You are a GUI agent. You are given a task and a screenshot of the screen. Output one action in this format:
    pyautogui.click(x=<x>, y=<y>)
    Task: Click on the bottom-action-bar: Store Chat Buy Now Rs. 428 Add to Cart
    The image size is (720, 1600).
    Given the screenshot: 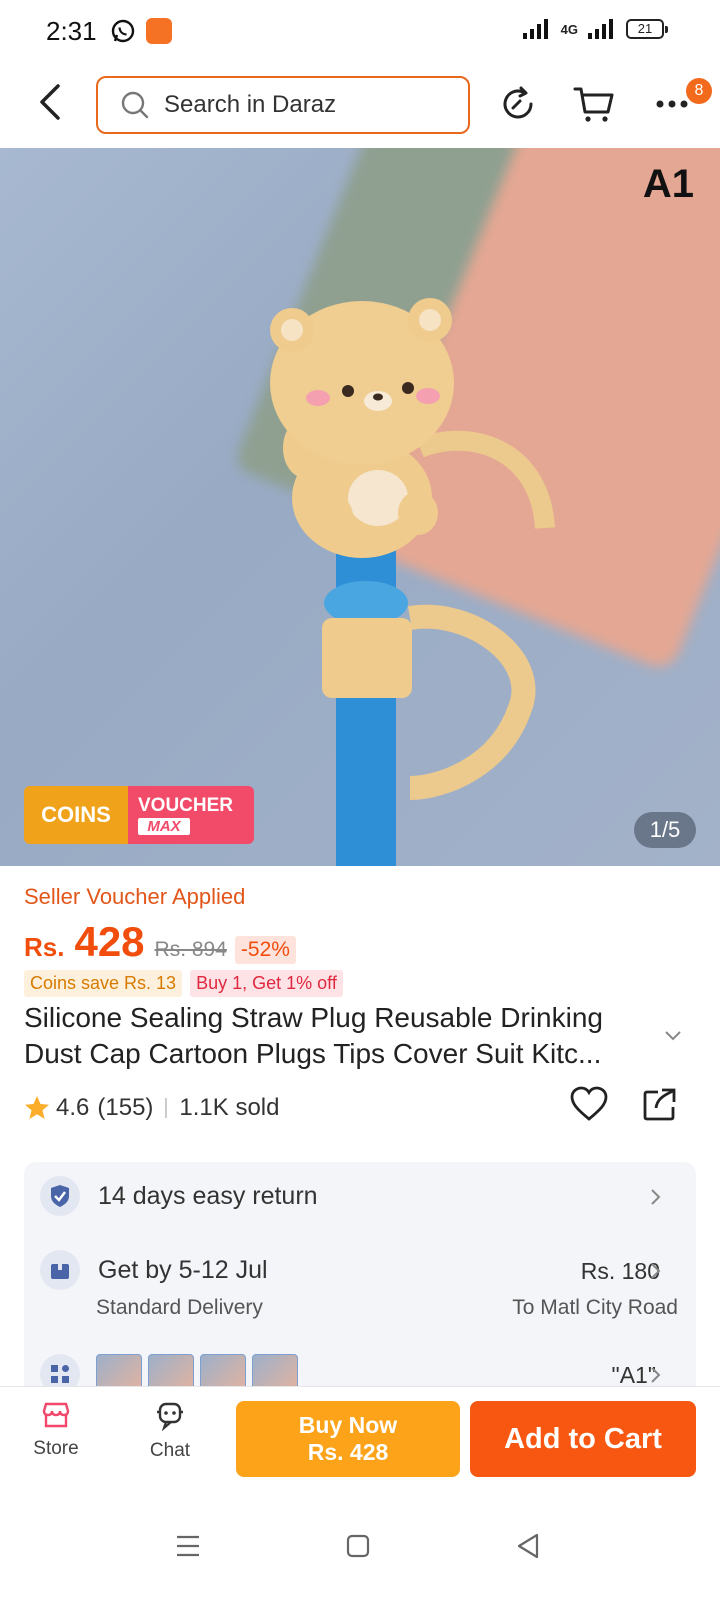 What is the action you would take?
    pyautogui.click(x=360, y=1436)
    